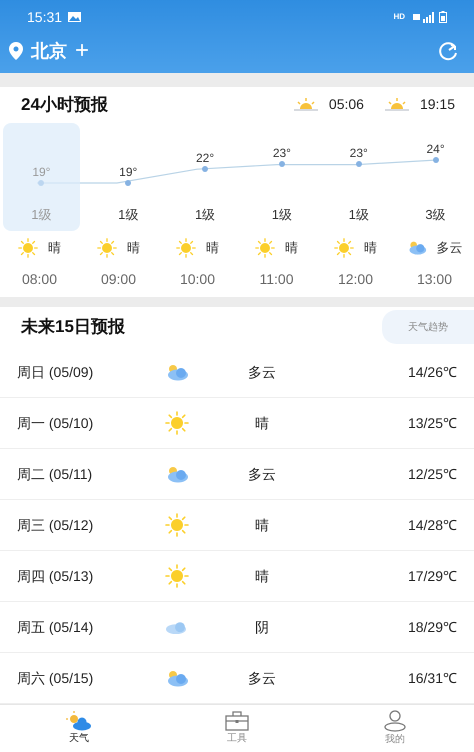 This screenshot has height=752, width=474. Describe the element at coordinates (435, 149) in the screenshot. I see `temperature: 24°` at that location.